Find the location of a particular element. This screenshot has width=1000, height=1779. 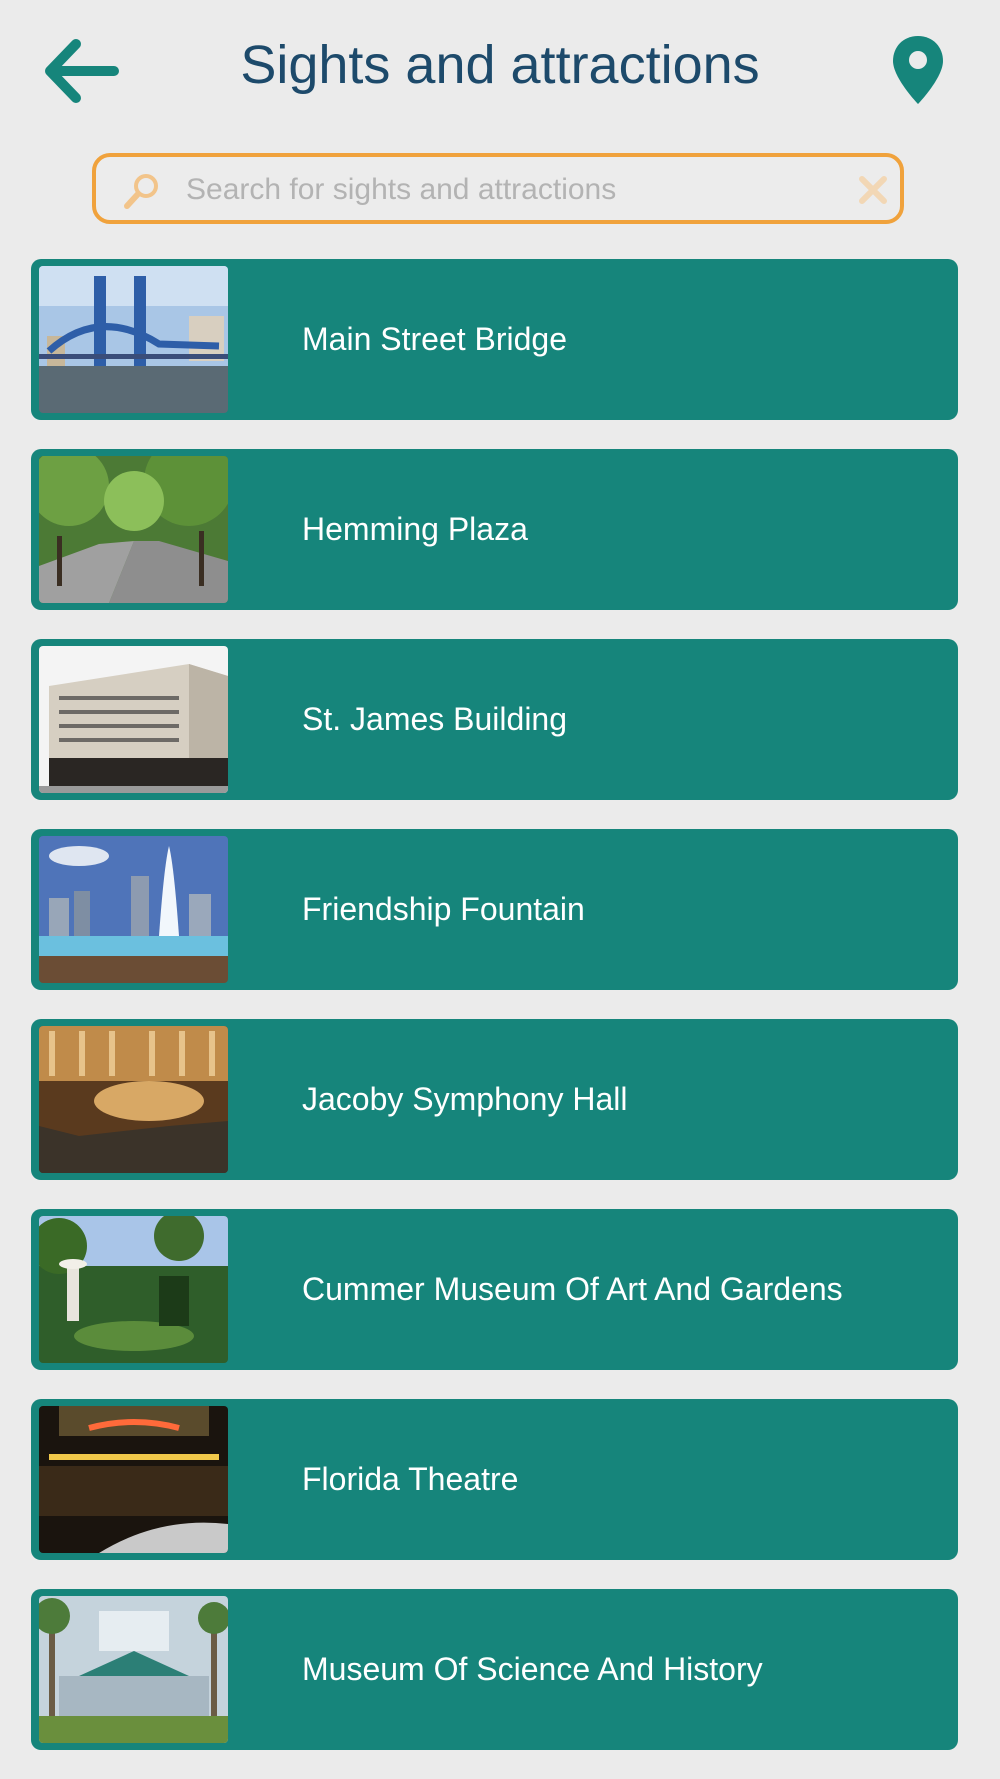

item-label: Florida Theatre is located at coordinates (410, 1479).